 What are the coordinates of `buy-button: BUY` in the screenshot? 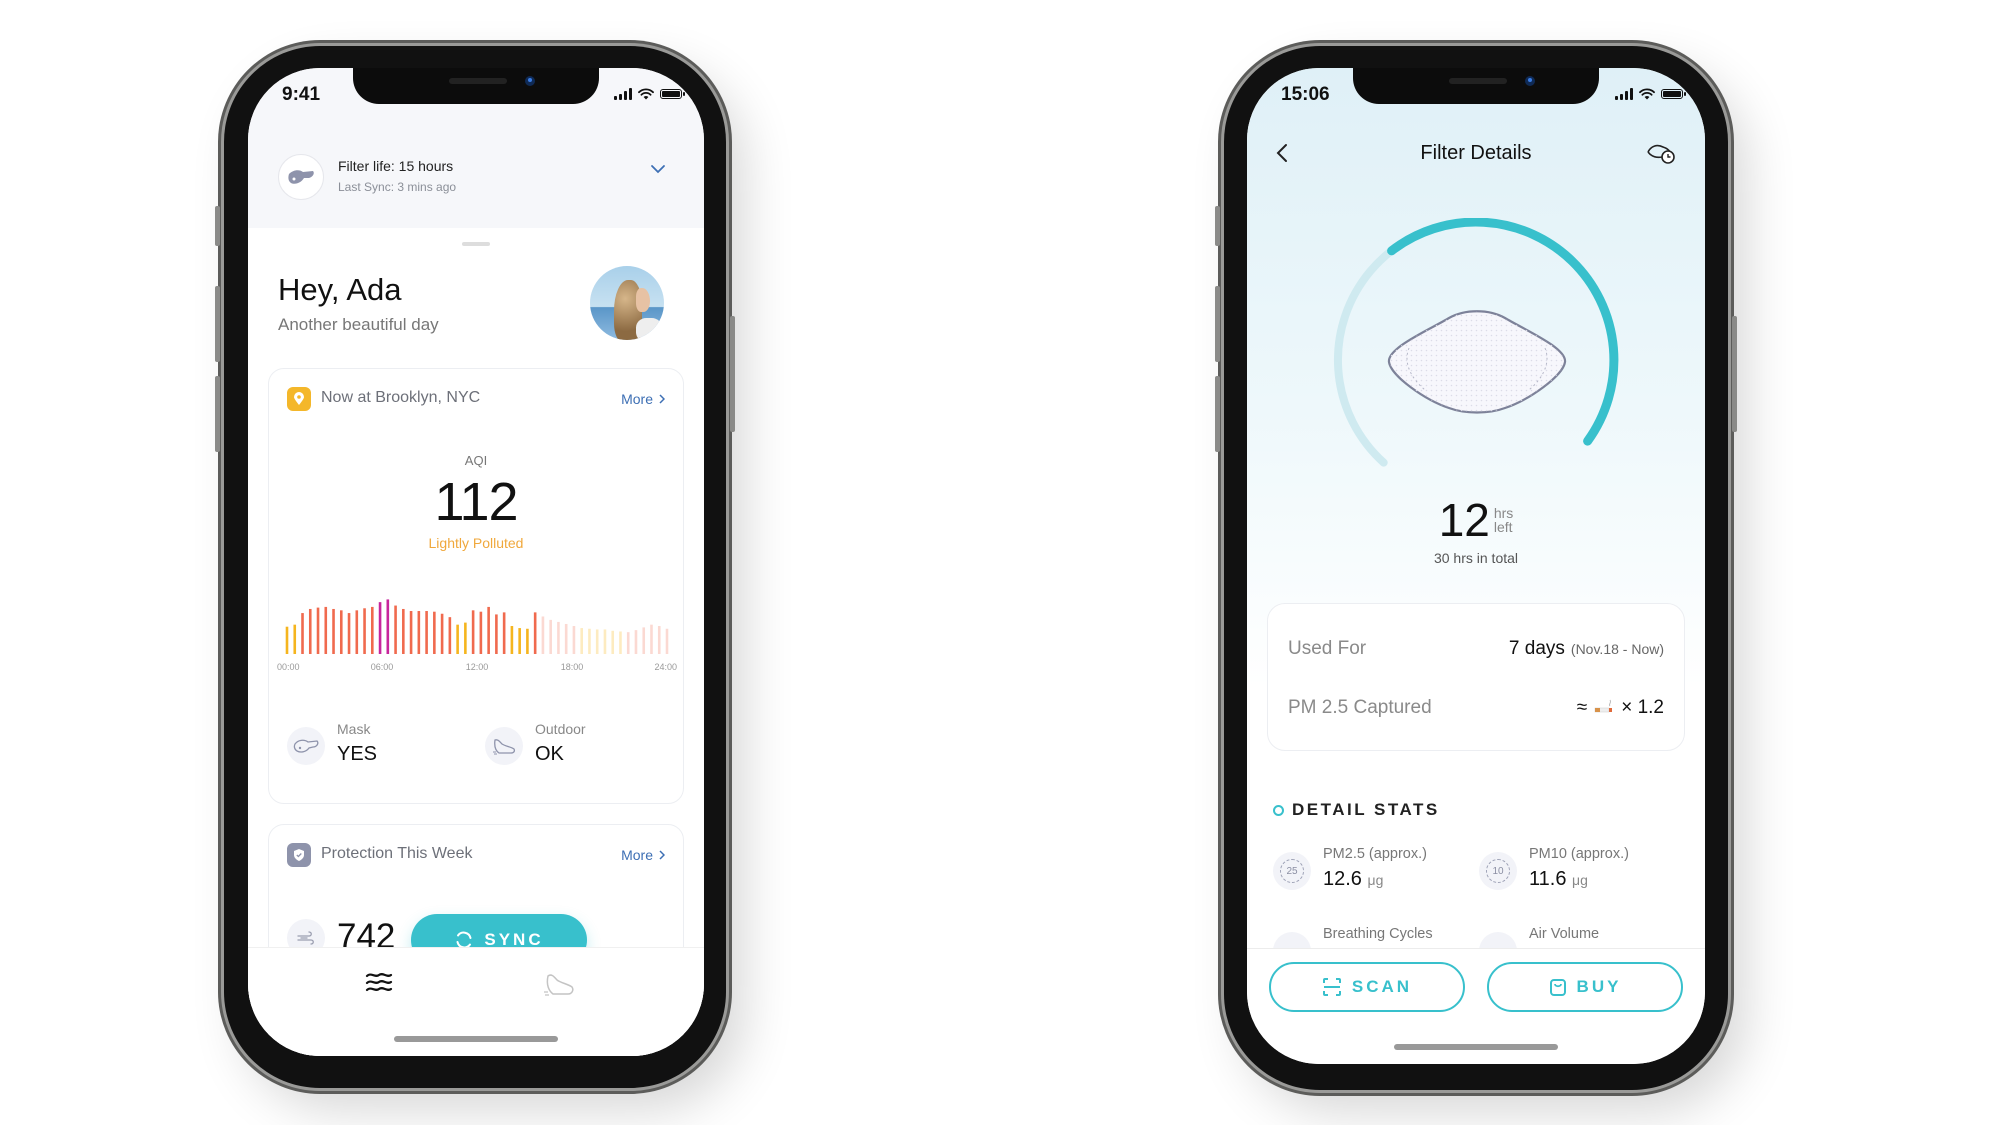 It's located at (1585, 987).